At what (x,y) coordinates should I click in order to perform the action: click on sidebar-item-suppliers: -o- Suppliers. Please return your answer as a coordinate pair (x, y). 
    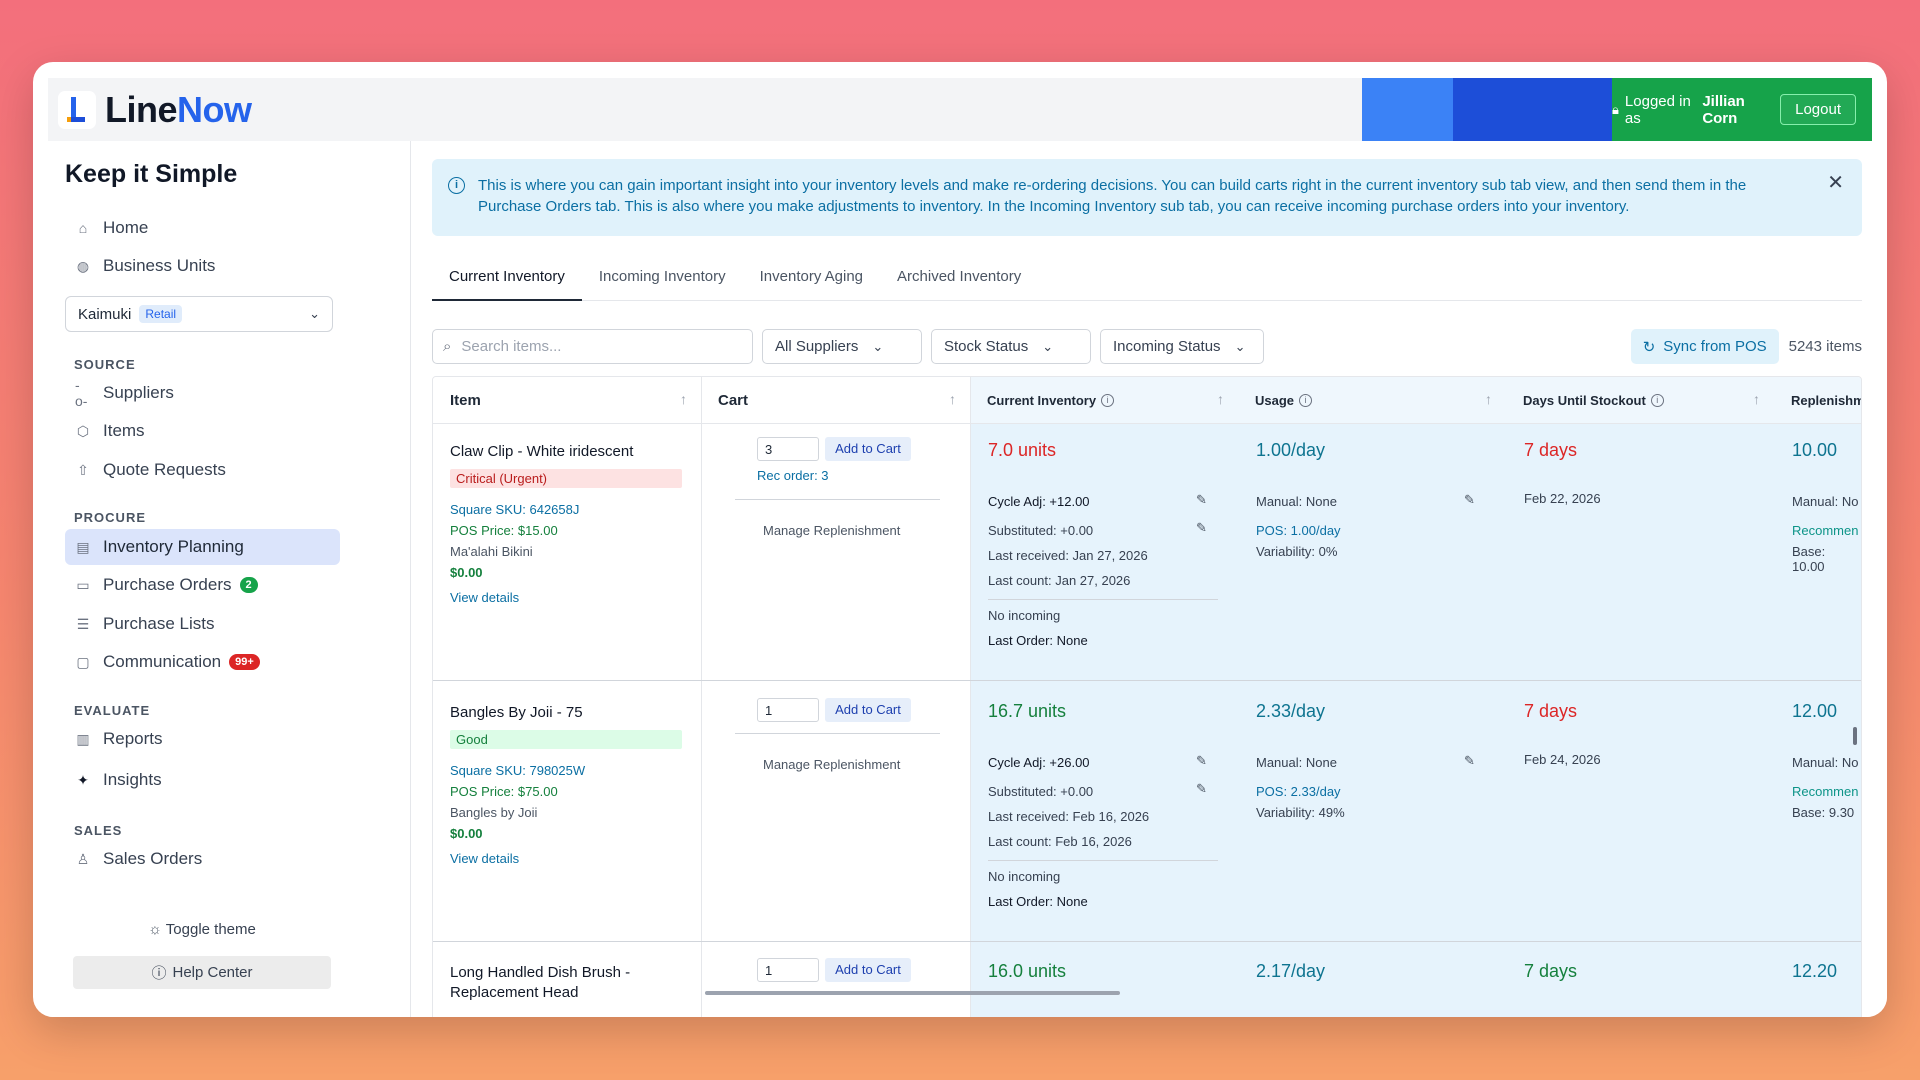
    Looking at the image, I should click on (202, 393).